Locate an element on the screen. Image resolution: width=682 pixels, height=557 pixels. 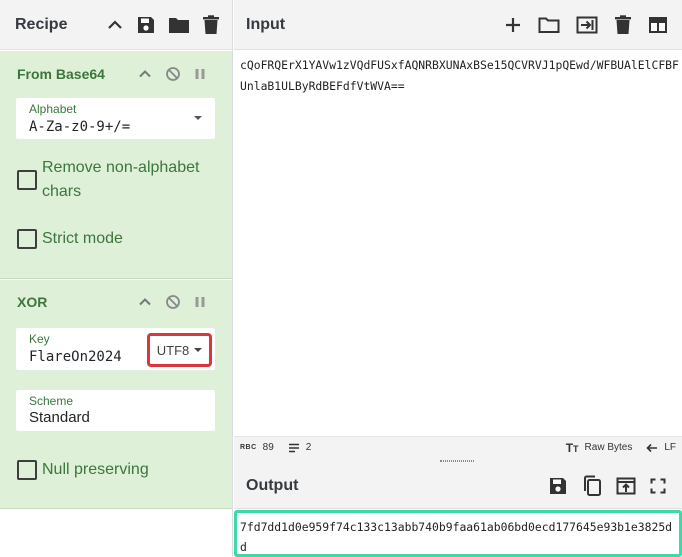
key-type-value: UTF8 is located at coordinates (173, 350).